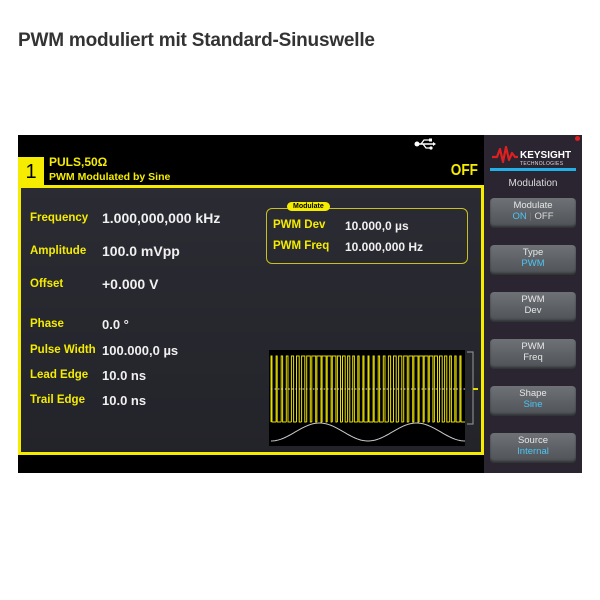 Image resolution: width=600 pixels, height=600 pixels. What do you see at coordinates (124, 375) in the screenshot?
I see `lead-edge-value: 10.0 ns` at bounding box center [124, 375].